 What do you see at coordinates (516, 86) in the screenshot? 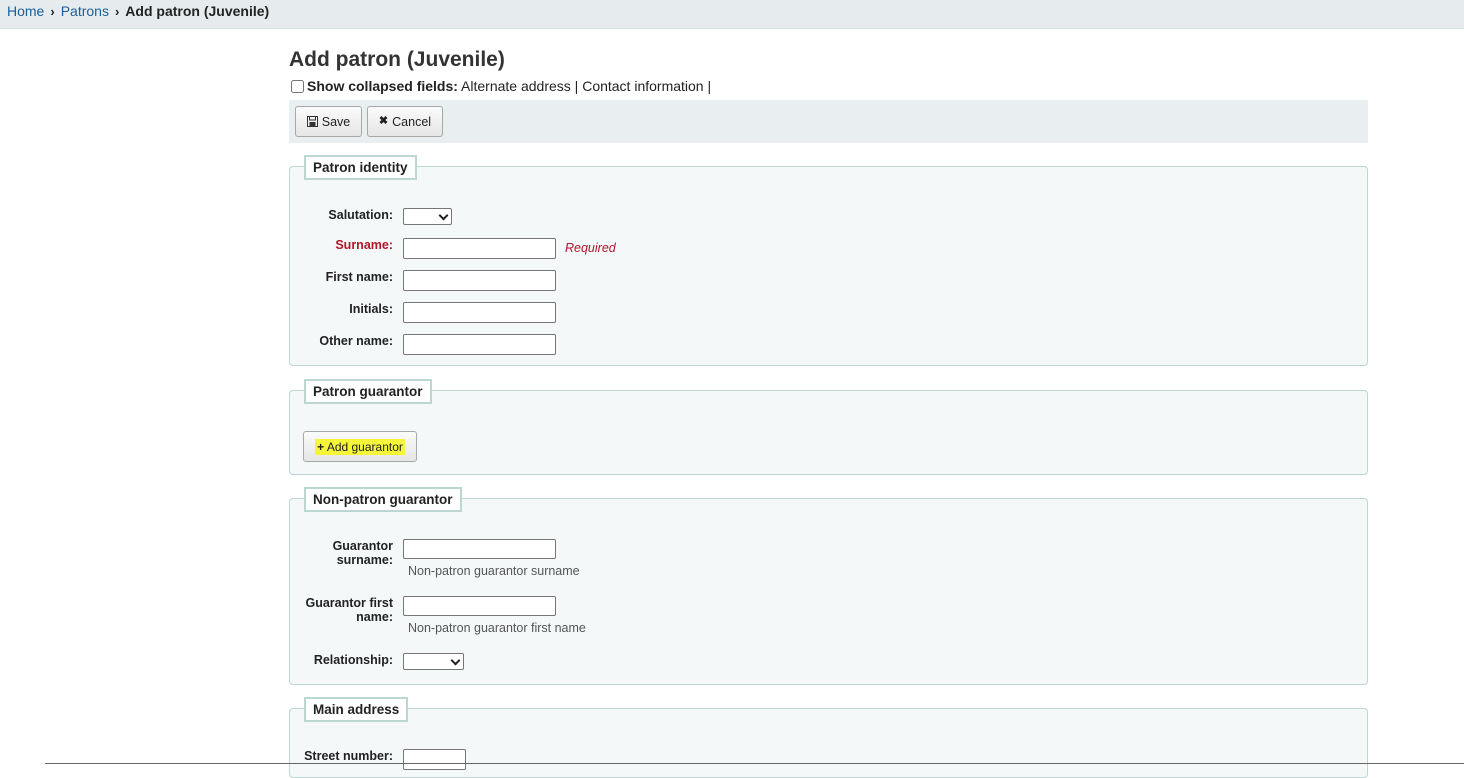
I see `alternate-address-link: Alternate address` at bounding box center [516, 86].